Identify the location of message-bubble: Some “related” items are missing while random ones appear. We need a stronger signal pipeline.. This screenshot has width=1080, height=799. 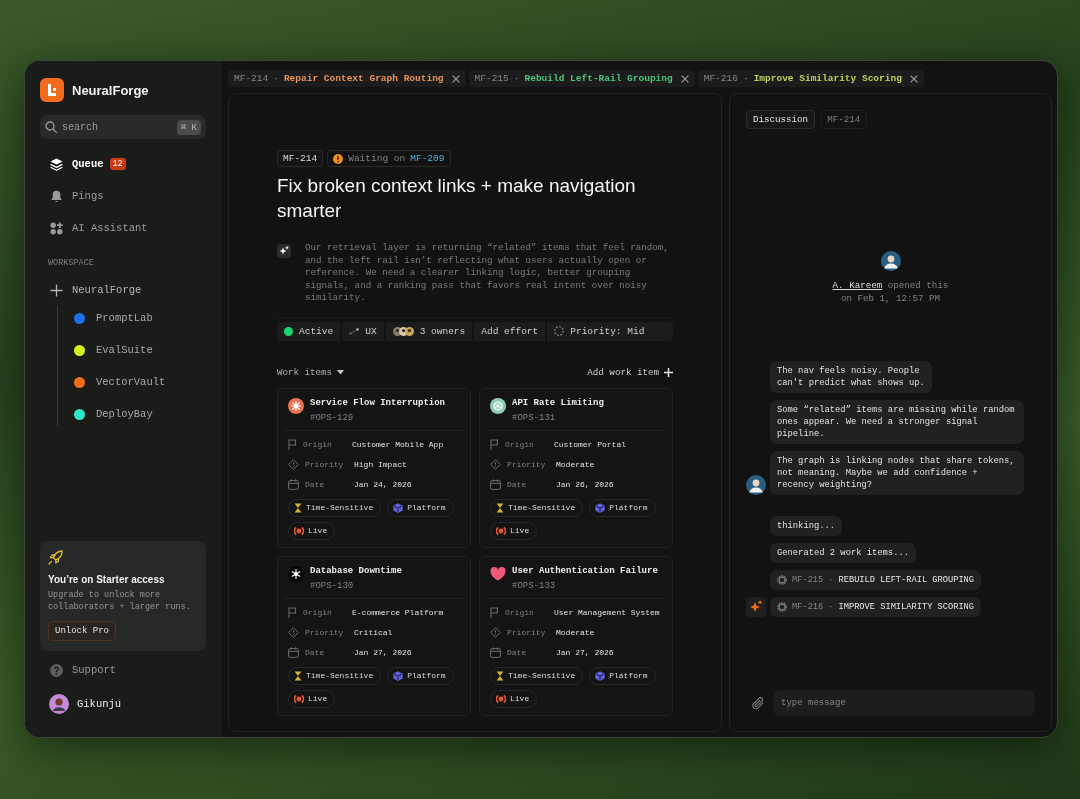
(897, 422).